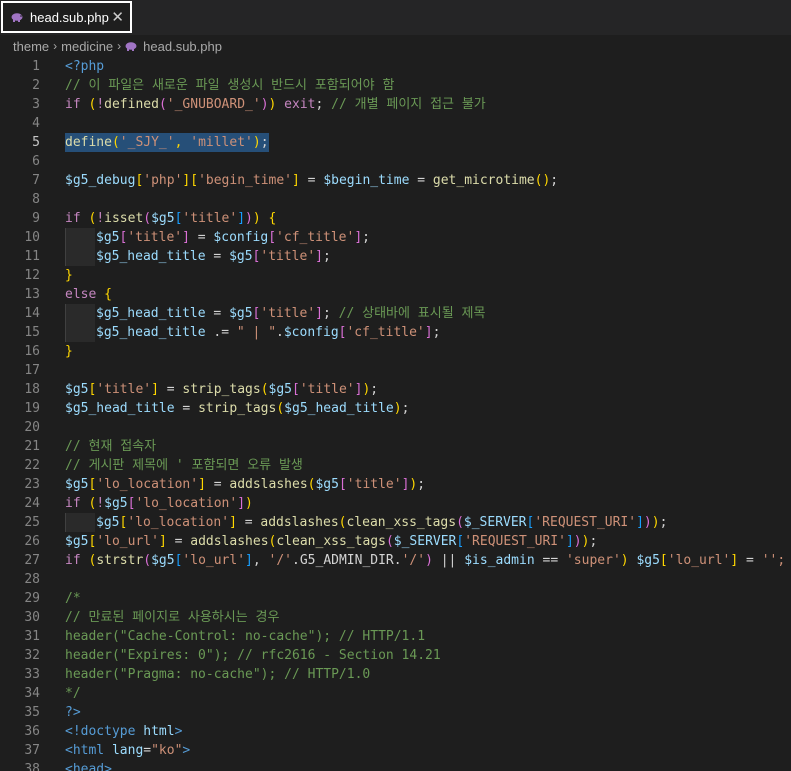 The height and width of the screenshot is (771, 791). What do you see at coordinates (108, 731) in the screenshot?
I see `code-token: doctype` at bounding box center [108, 731].